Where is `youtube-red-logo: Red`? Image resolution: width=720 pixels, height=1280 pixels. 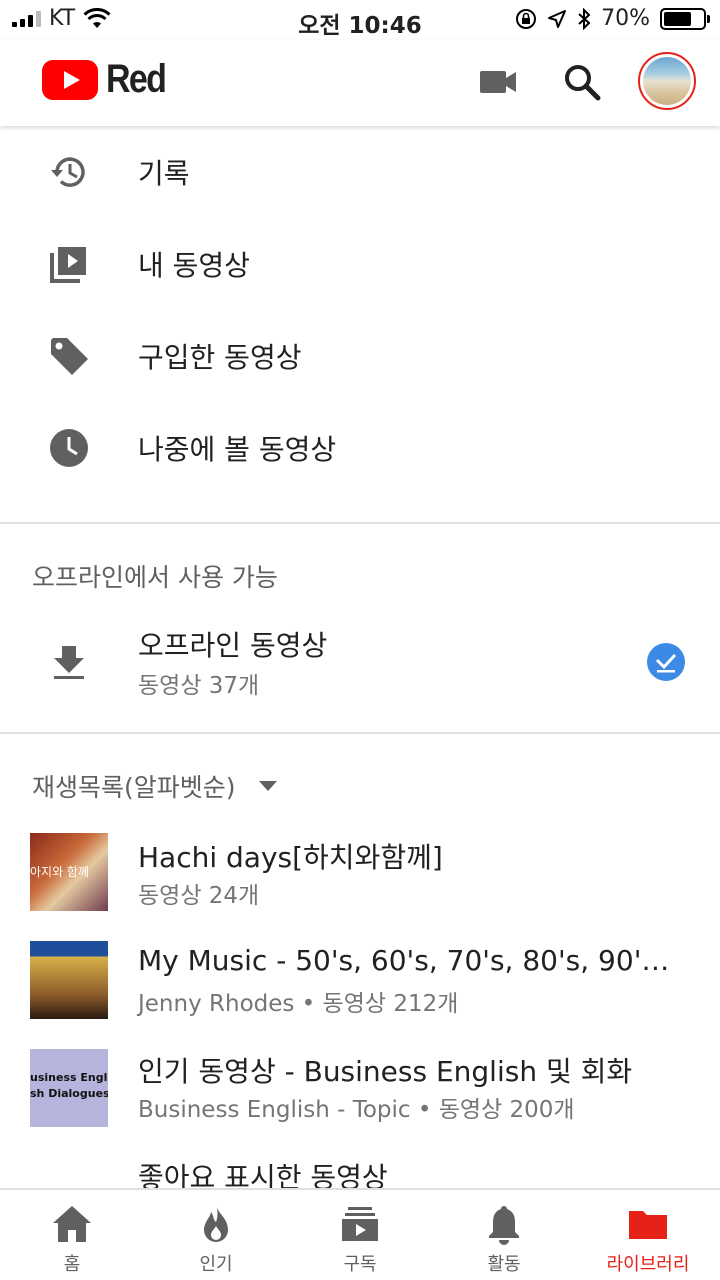 youtube-red-logo: Red is located at coordinates (109, 79).